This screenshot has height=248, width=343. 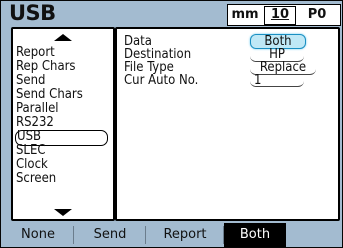 I want to click on menu-item-parallel: Parallel, so click(x=37, y=109).